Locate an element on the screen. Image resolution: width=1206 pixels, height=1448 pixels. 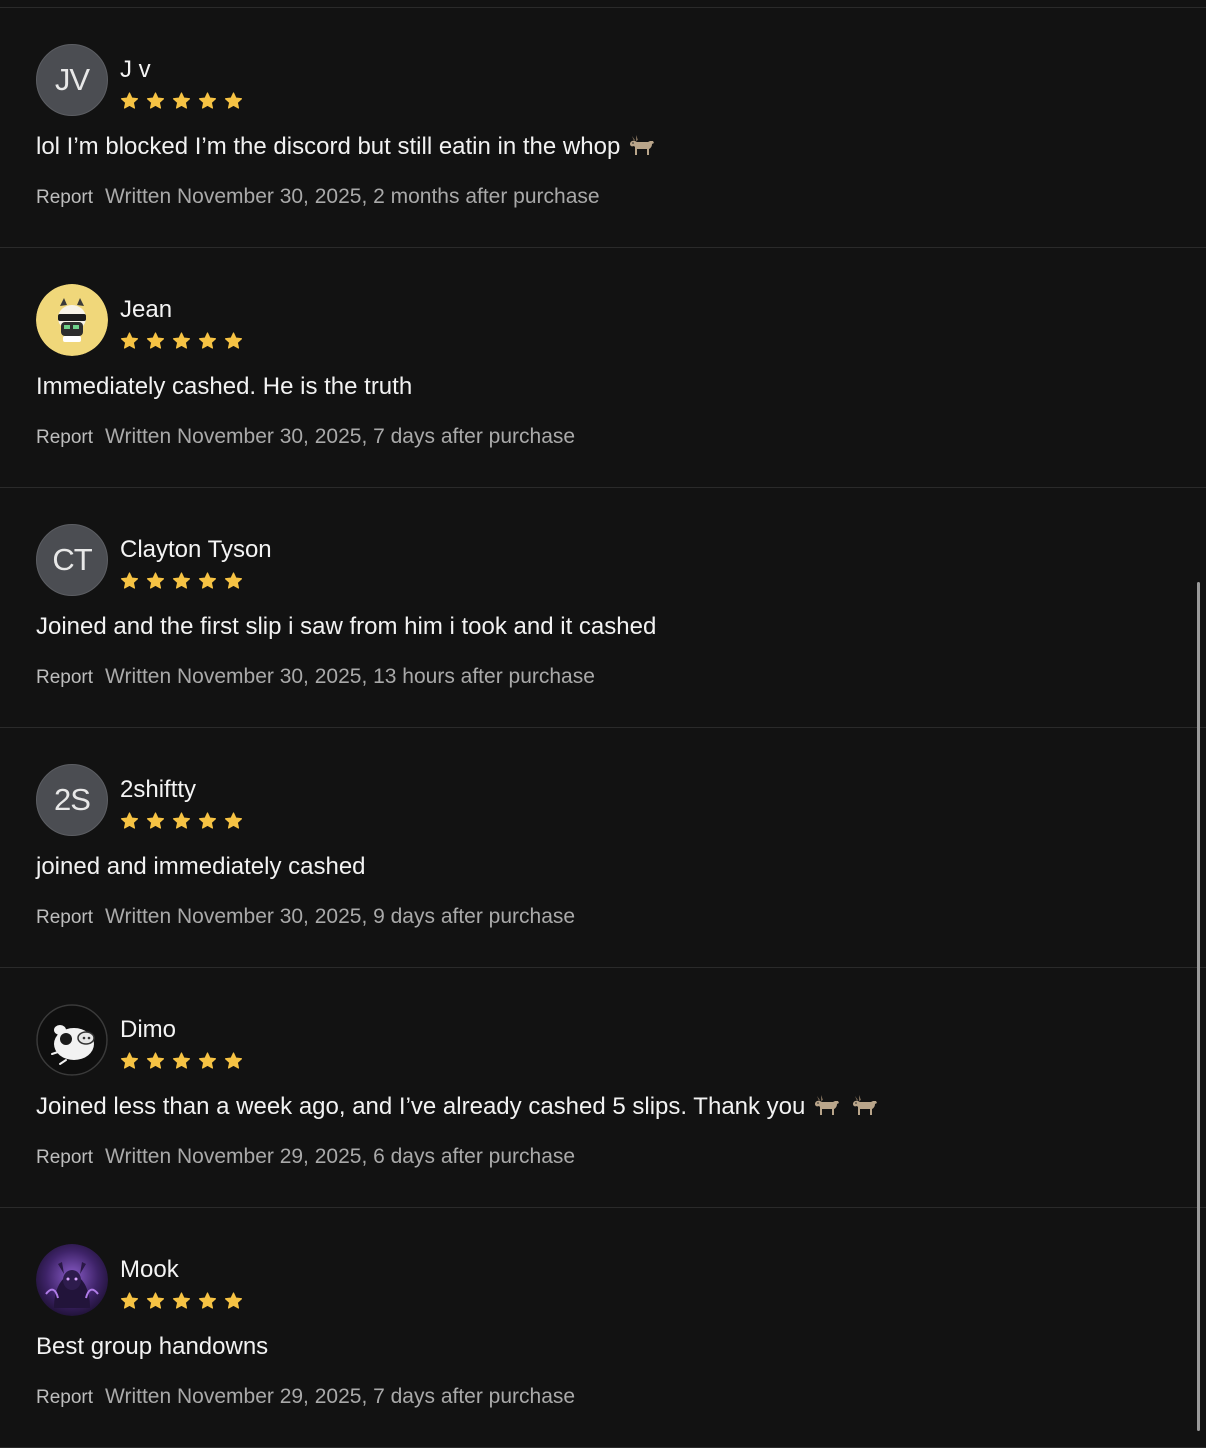
avatar: 2S is located at coordinates (72, 800).